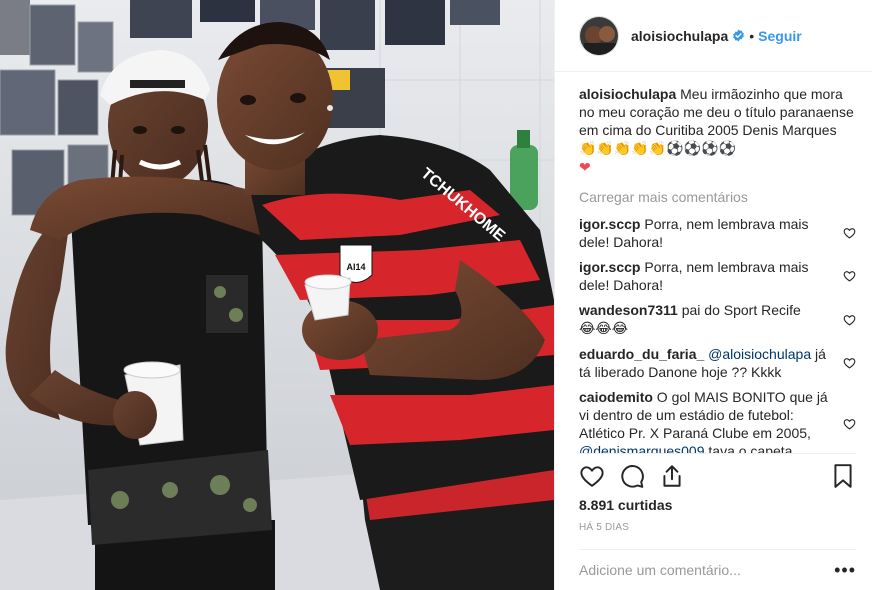 The width and height of the screenshot is (872, 590). I want to click on verified-badge-icon, so click(739, 35).